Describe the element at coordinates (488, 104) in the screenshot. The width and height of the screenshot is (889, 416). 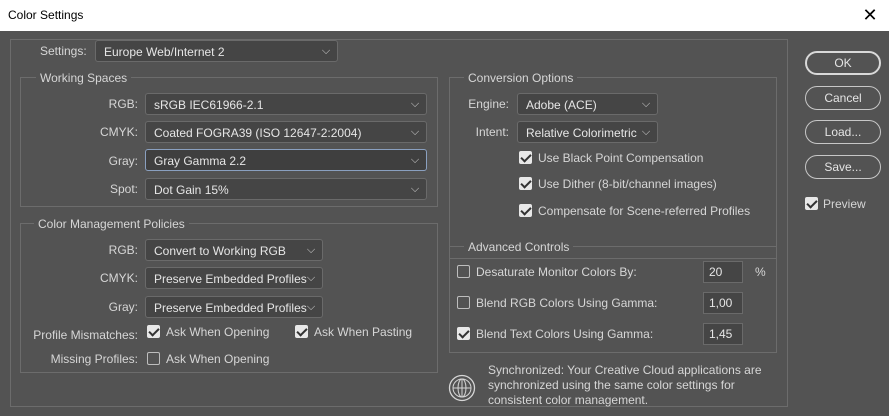
I see `engine-label: Engine:` at that location.